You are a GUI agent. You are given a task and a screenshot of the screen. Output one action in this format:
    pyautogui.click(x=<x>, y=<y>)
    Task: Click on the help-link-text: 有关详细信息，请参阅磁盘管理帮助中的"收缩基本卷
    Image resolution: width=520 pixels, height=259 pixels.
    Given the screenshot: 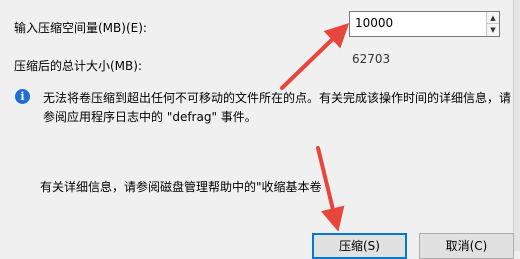 What is the action you would take?
    pyautogui.click(x=181, y=187)
    